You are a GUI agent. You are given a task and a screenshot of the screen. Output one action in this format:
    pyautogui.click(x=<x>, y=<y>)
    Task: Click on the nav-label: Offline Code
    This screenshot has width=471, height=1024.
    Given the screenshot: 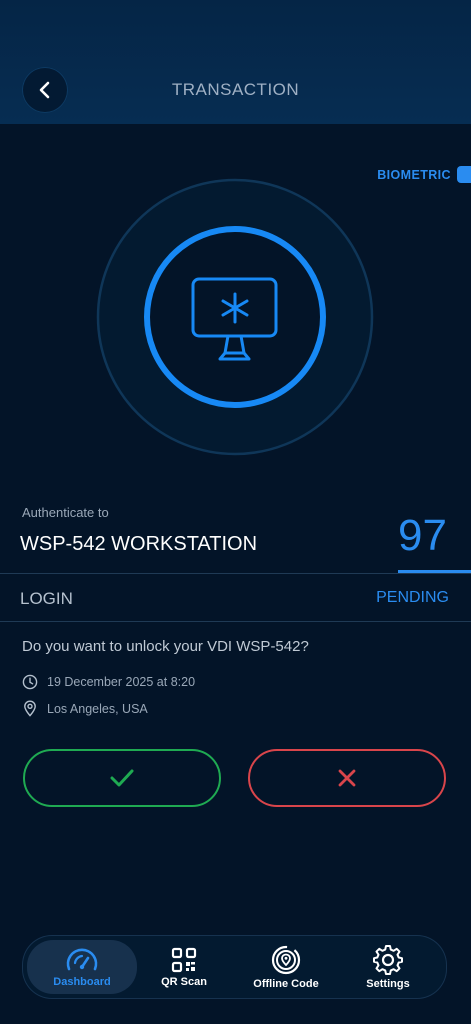 What is the action you would take?
    pyautogui.click(x=286, y=983)
    